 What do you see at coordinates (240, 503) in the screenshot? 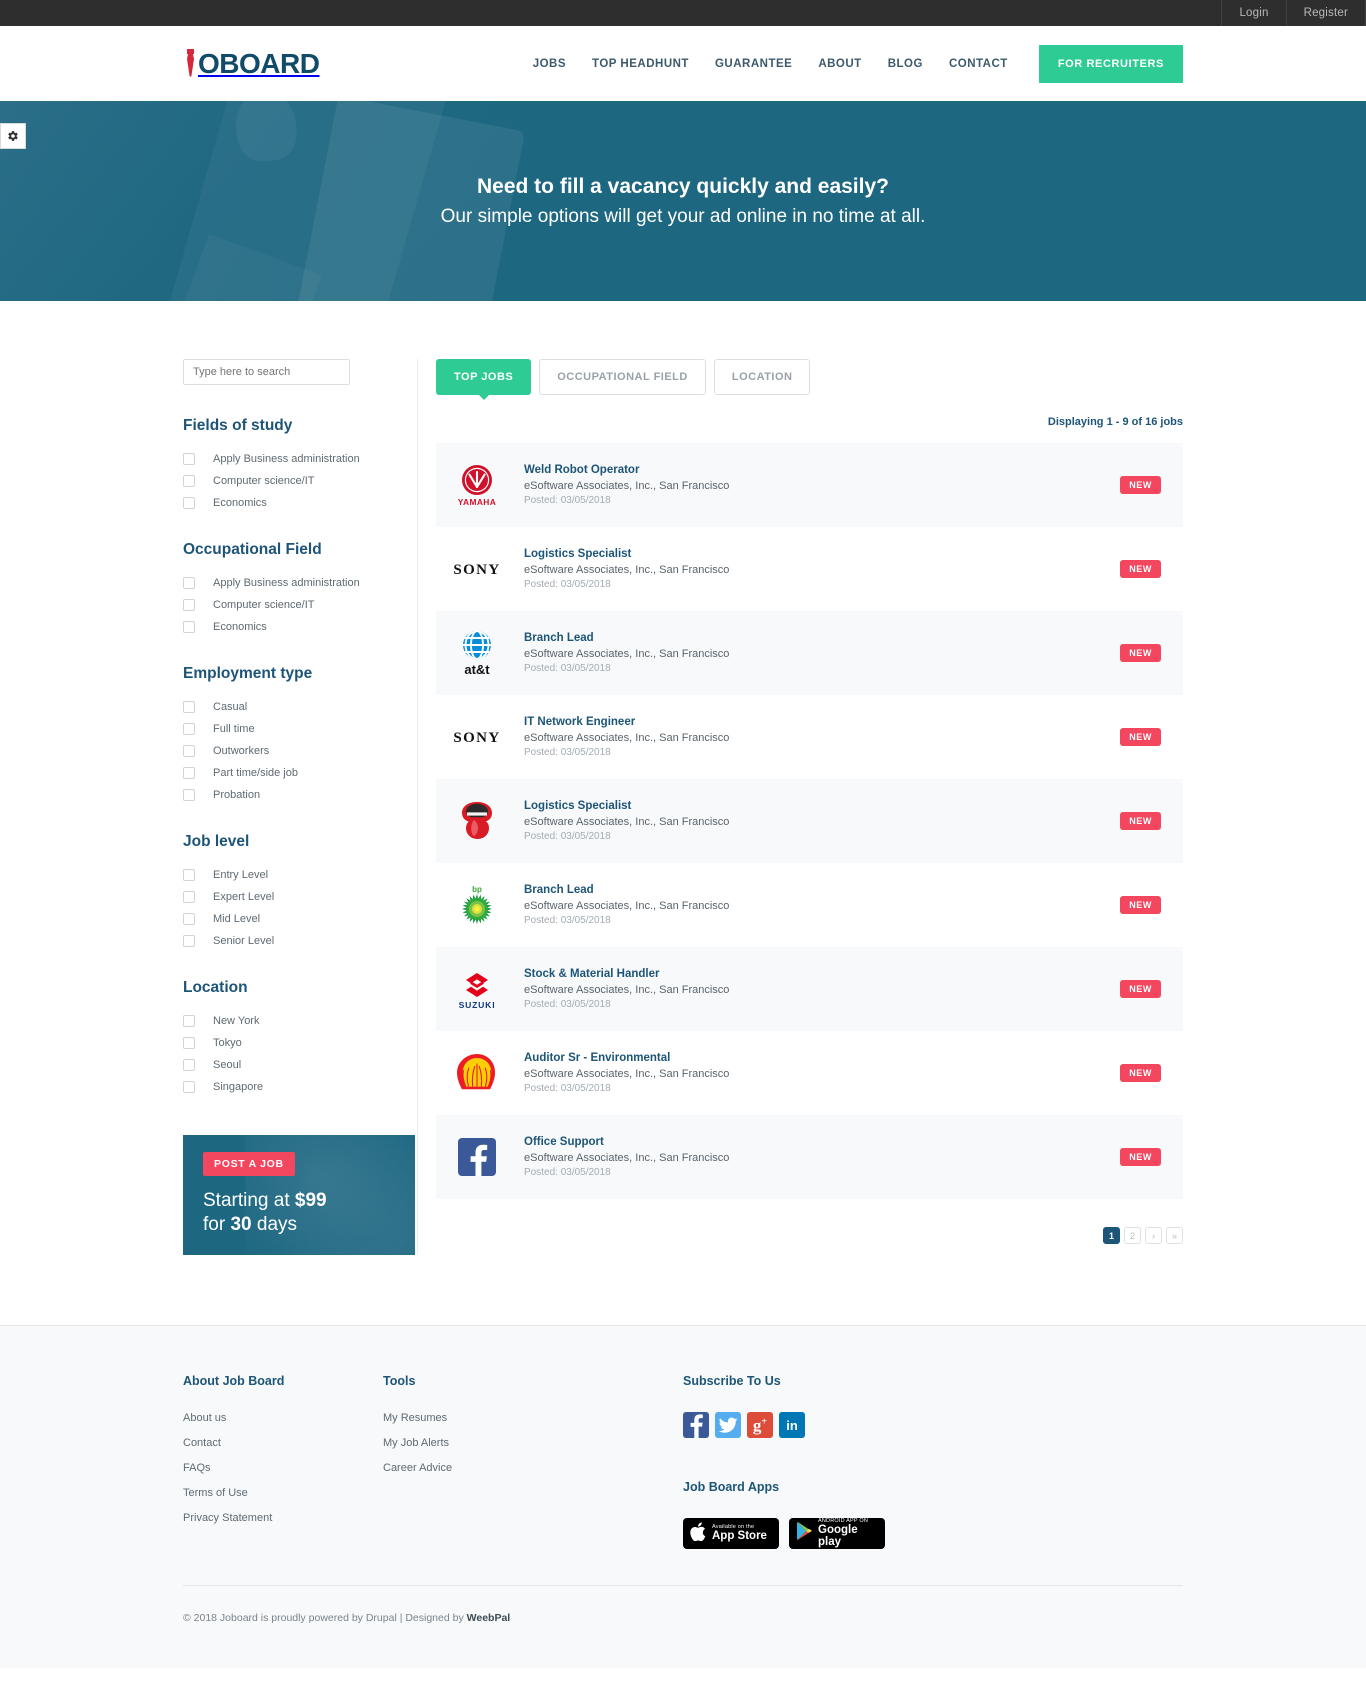
I see `filter-option-label: Economics` at bounding box center [240, 503].